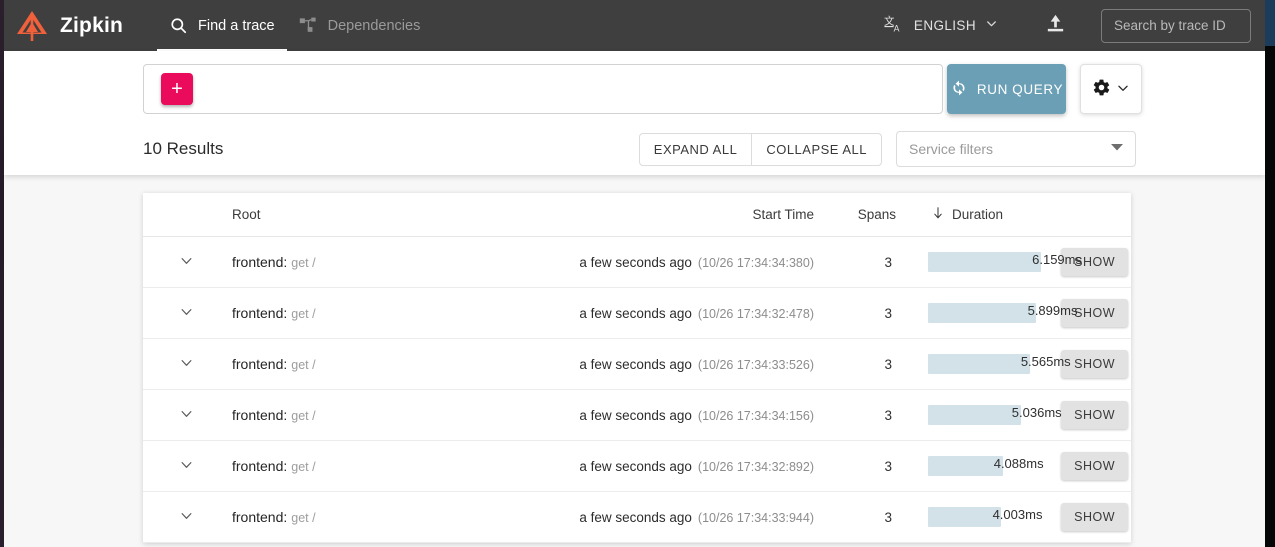 This screenshot has width=1275, height=547. Describe the element at coordinates (222, 25) in the screenshot. I see `tab-find-a-trace: Find a trace` at that location.